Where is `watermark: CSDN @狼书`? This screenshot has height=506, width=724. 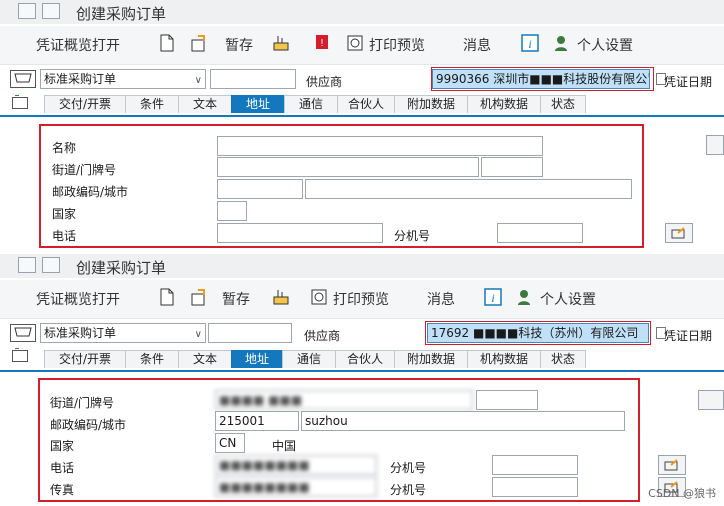
watermark: CSDN @狼书 is located at coordinates (682, 493).